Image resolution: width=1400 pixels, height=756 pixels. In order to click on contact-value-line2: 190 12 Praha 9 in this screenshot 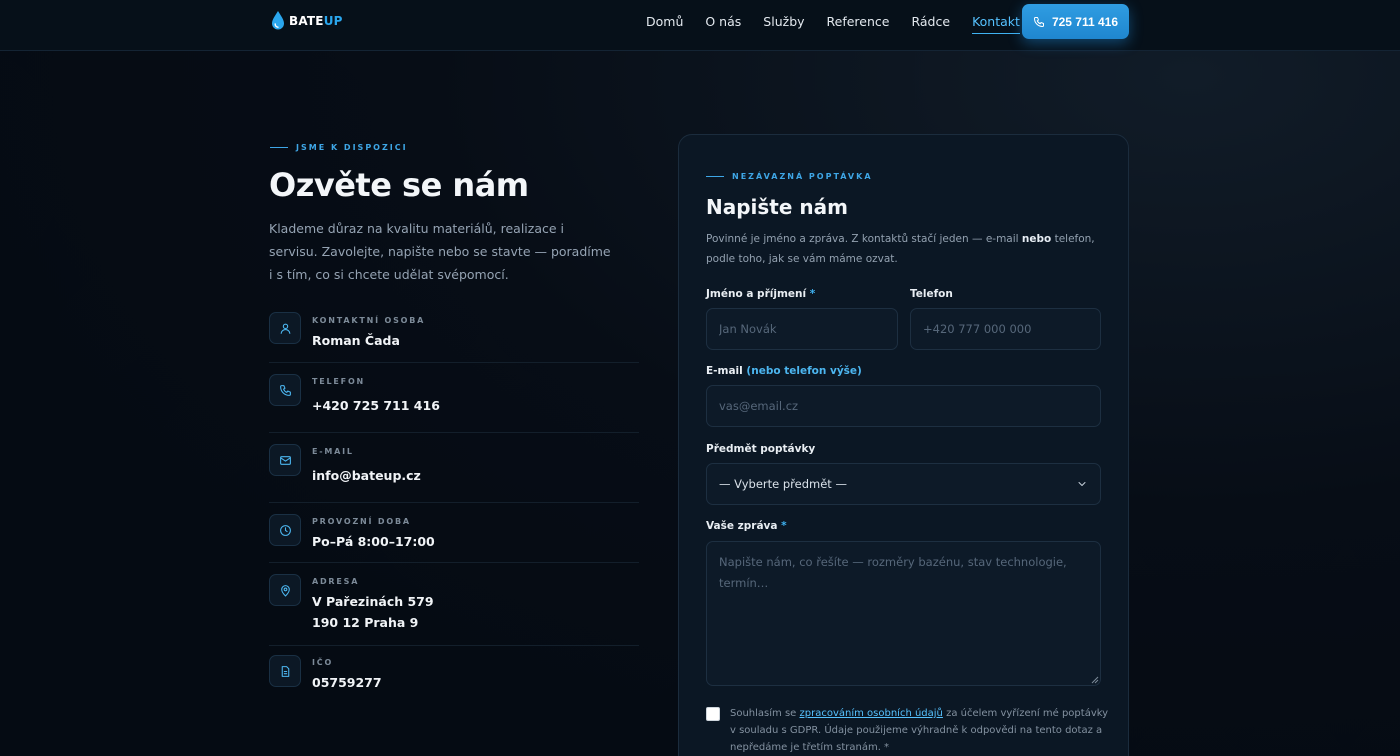, I will do `click(365, 622)`.